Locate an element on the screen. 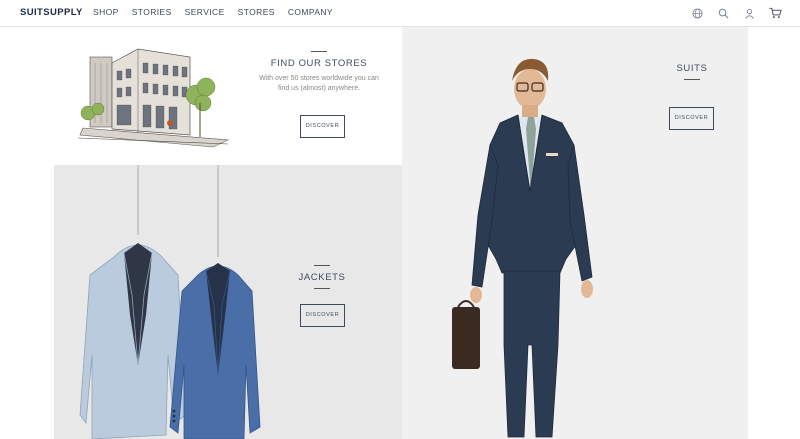 The image size is (800, 439). jackets-title: JACKETS is located at coordinates (322, 277).